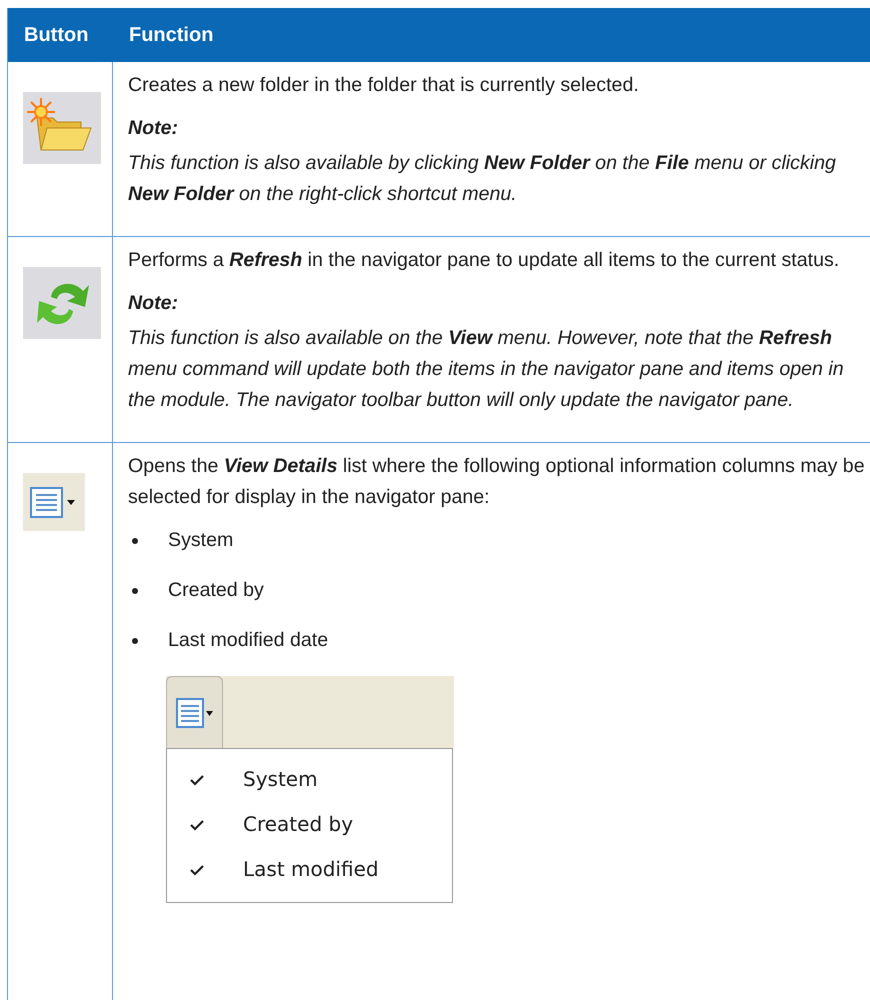 The width and height of the screenshot is (870, 1000). I want to click on bullet-text: Last modified date, so click(248, 640).